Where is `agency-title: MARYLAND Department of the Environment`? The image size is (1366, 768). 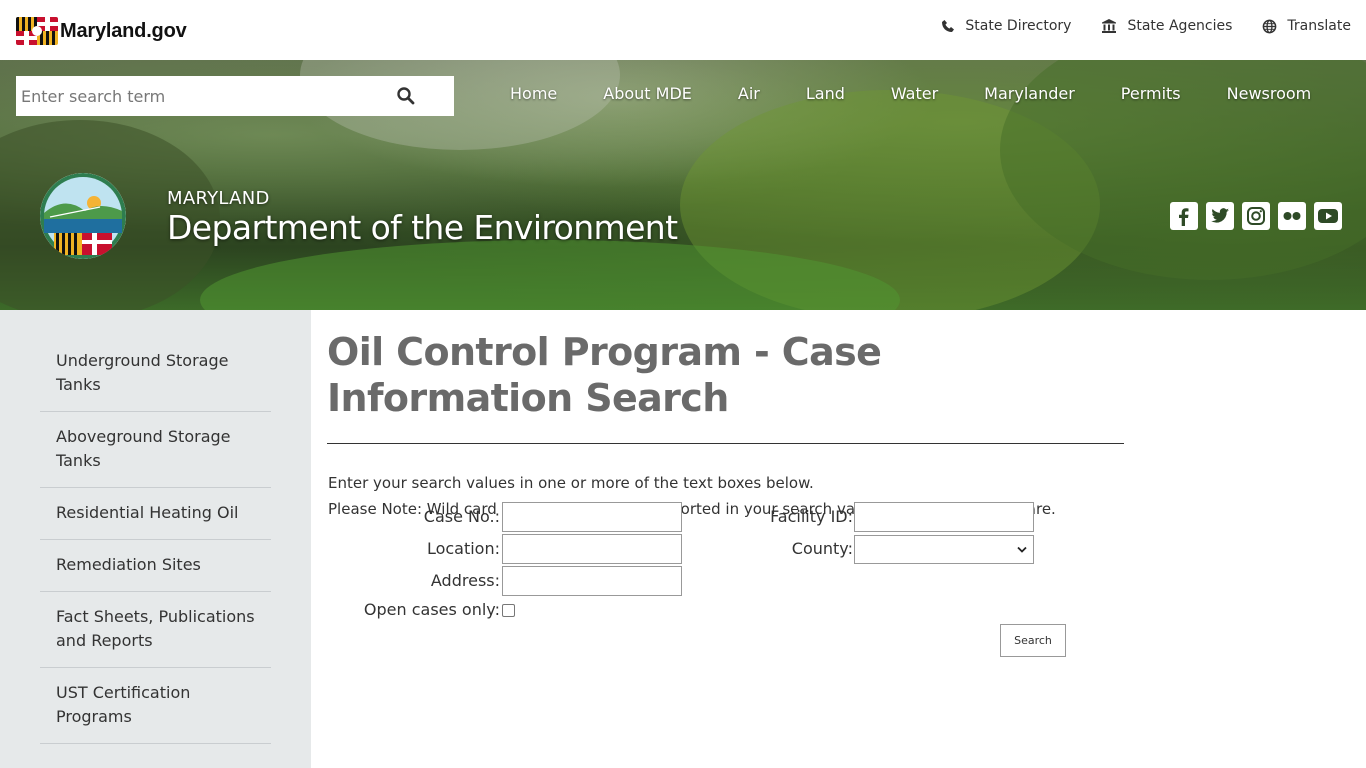
agency-title: MARYLAND Department of the Environment is located at coordinates (422, 217).